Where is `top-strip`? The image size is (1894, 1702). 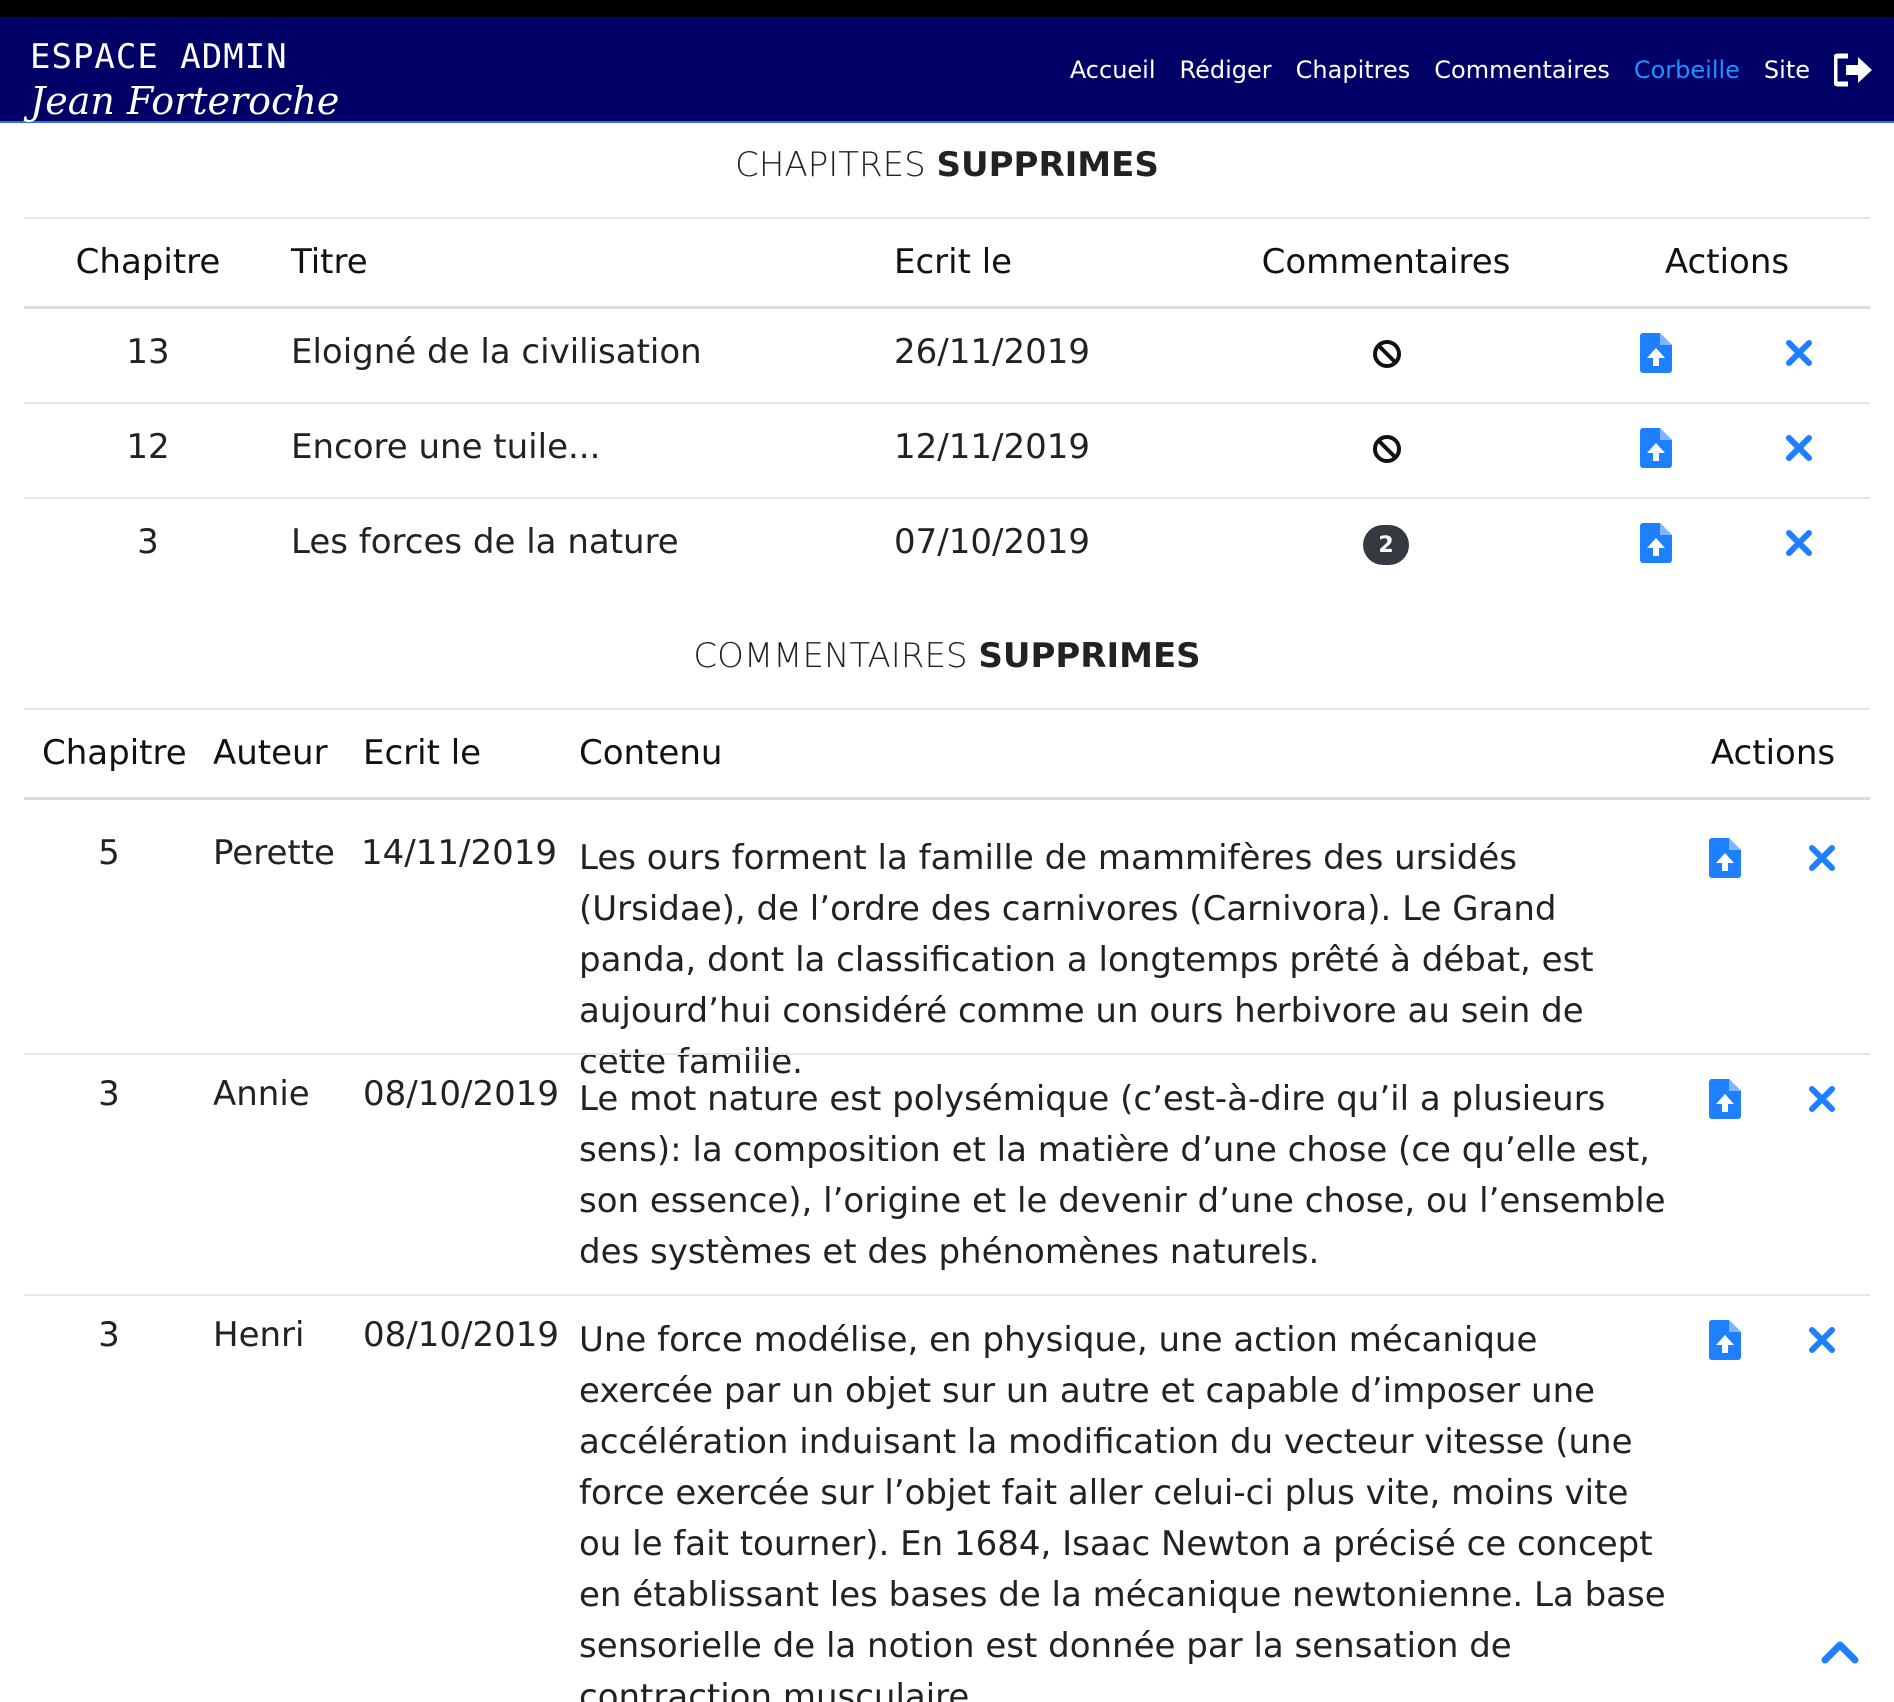 top-strip is located at coordinates (947, 8).